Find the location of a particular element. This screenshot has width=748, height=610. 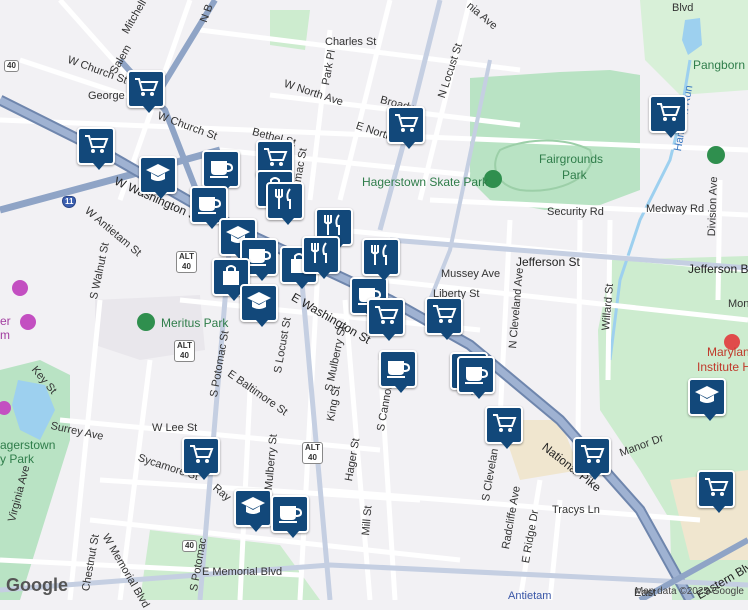

alt40-c-top: ALT is located at coordinates (312, 447).